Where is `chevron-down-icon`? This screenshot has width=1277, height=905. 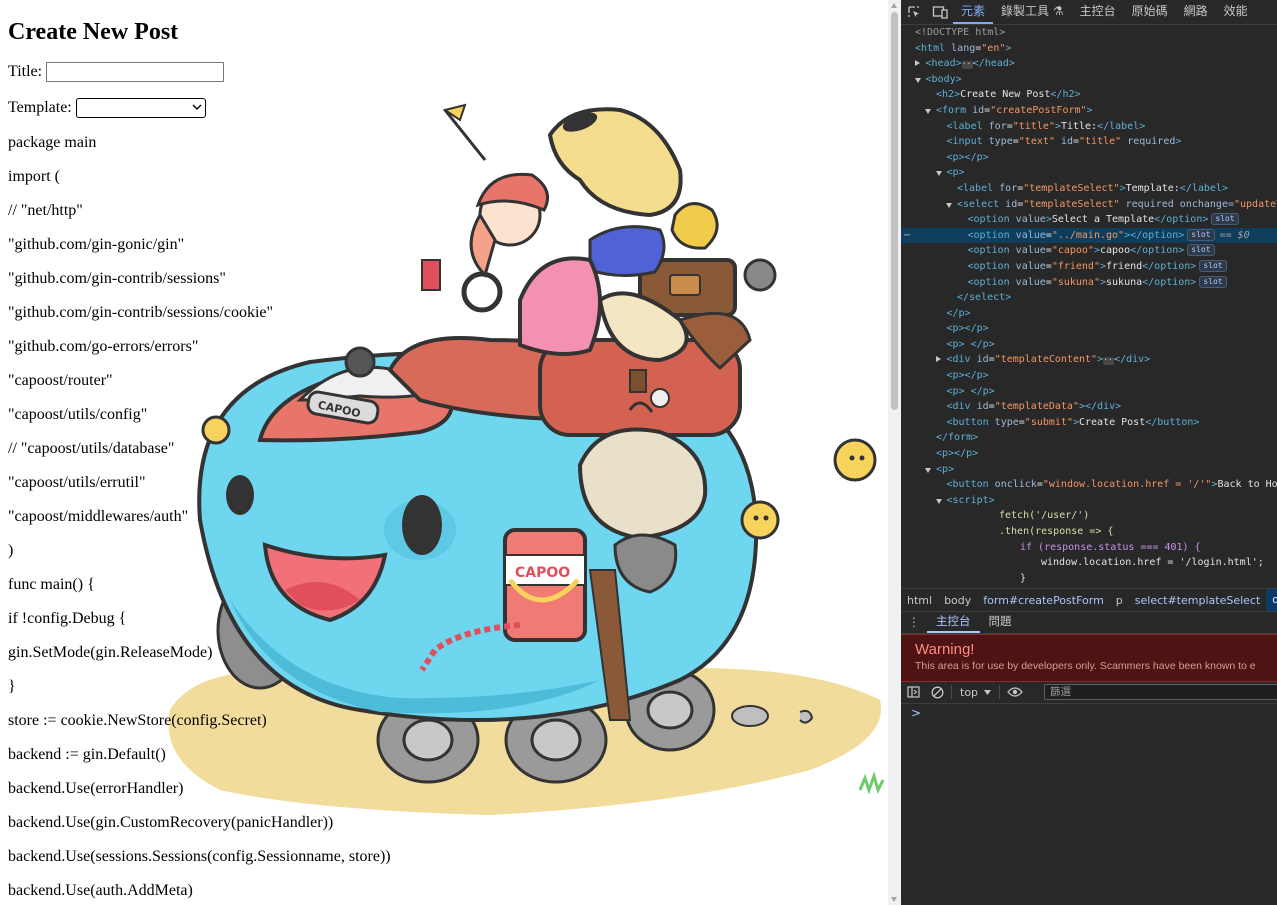
chevron-down-icon is located at coordinates (197, 107).